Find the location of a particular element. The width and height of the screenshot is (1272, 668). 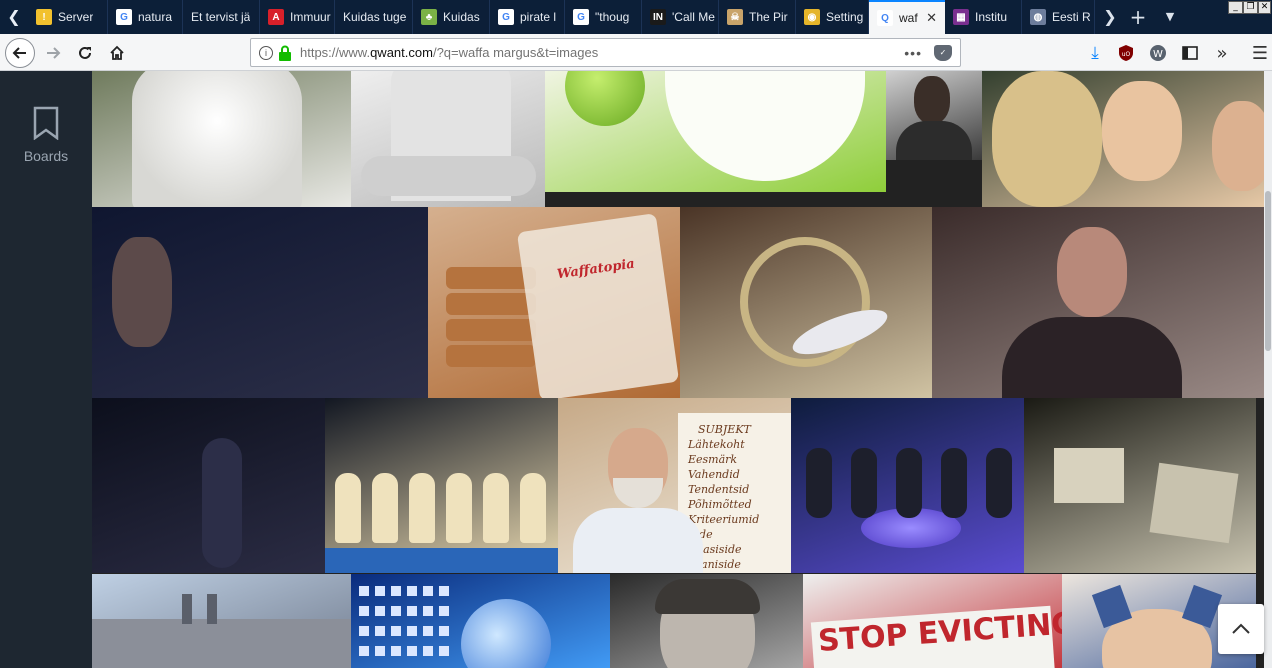

flipchart-line: Lähtekoht is located at coordinates (716, 444).